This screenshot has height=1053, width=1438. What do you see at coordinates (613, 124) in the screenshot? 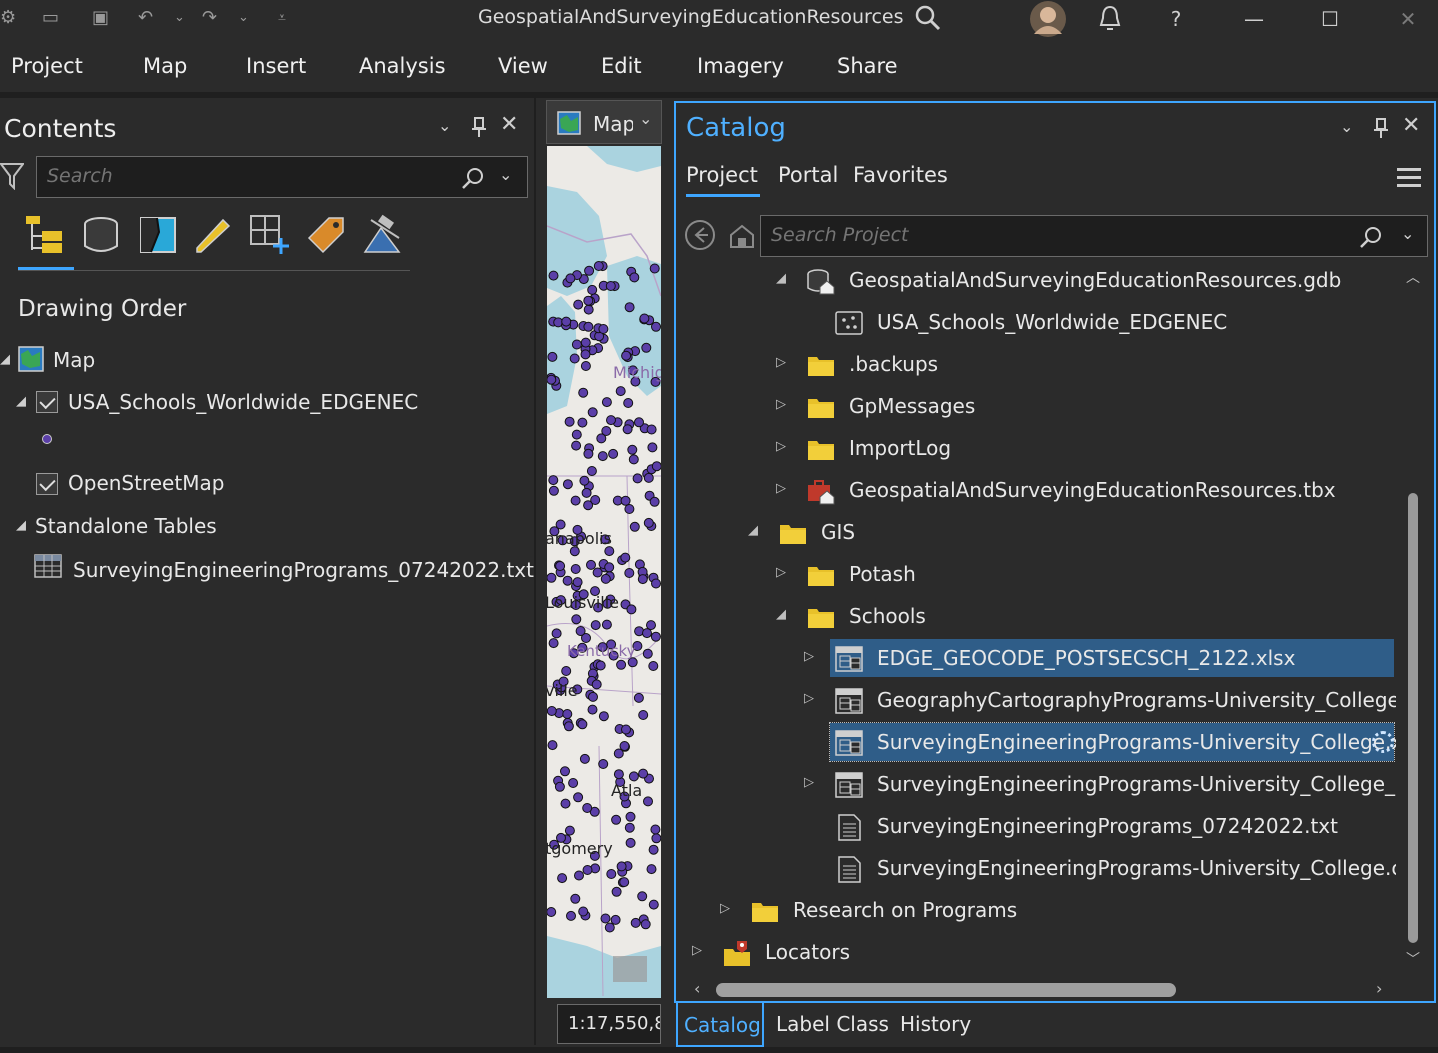
I see `map-tab-label: Map` at bounding box center [613, 124].